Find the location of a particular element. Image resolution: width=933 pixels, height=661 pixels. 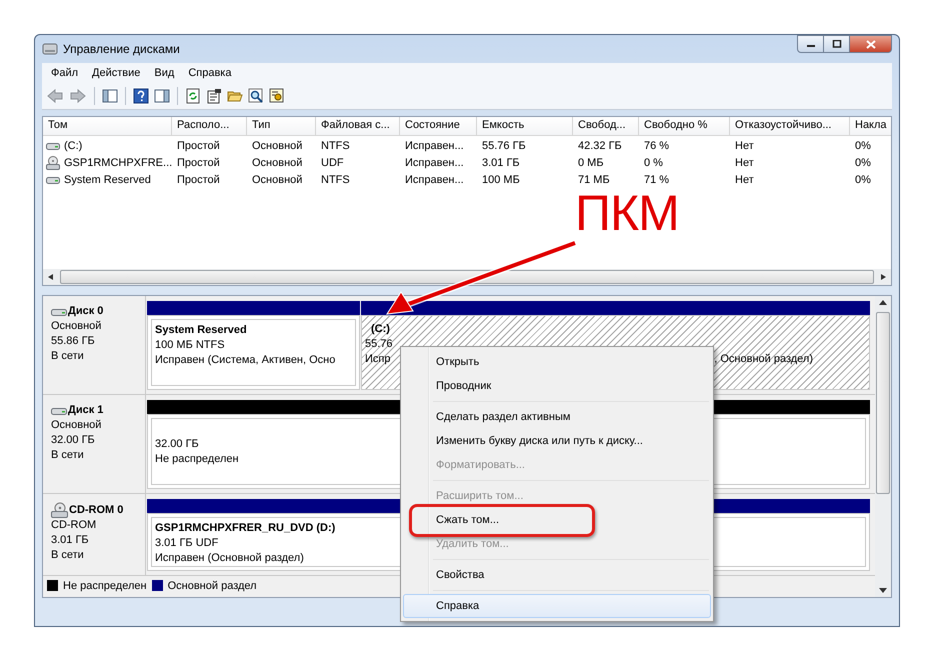

table-cell: 0 МБ is located at coordinates (591, 162).